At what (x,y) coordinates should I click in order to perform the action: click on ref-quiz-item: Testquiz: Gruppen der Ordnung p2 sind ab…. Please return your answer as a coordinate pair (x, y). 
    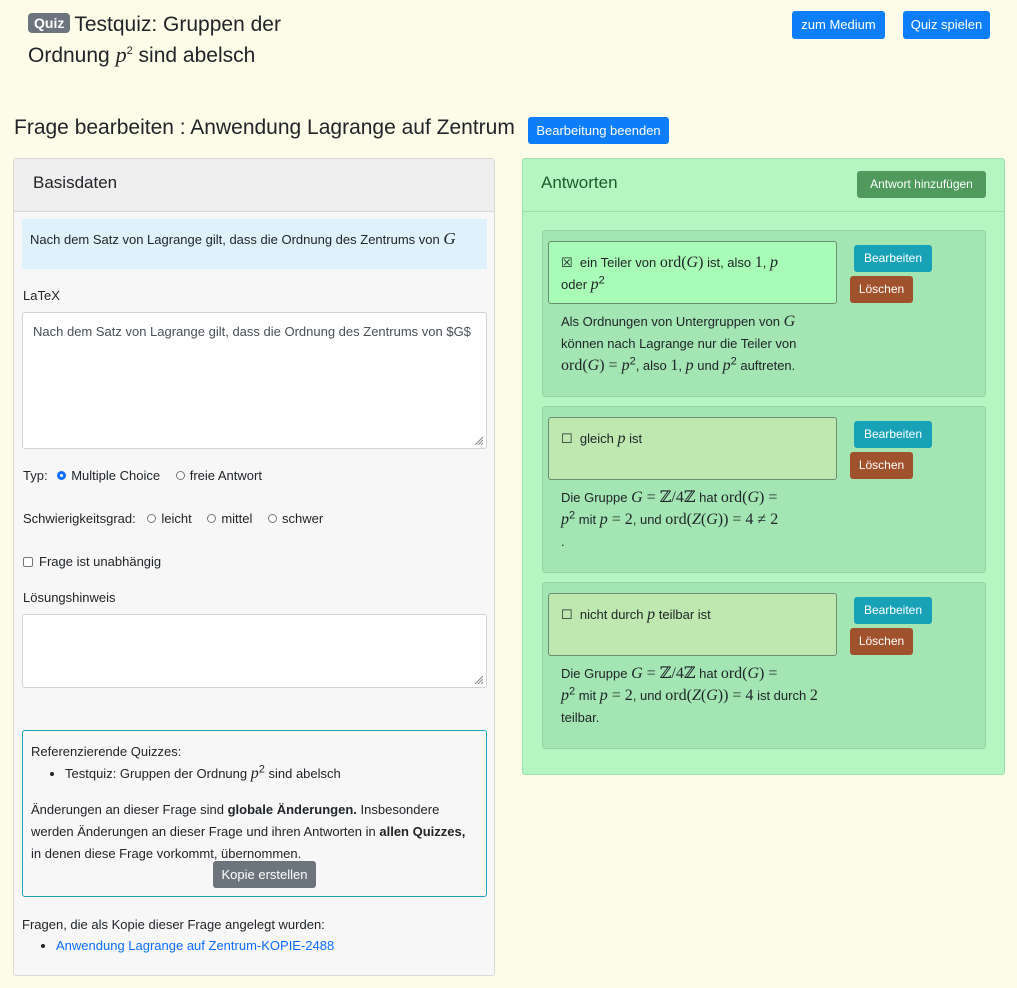
    Looking at the image, I should click on (271, 774).